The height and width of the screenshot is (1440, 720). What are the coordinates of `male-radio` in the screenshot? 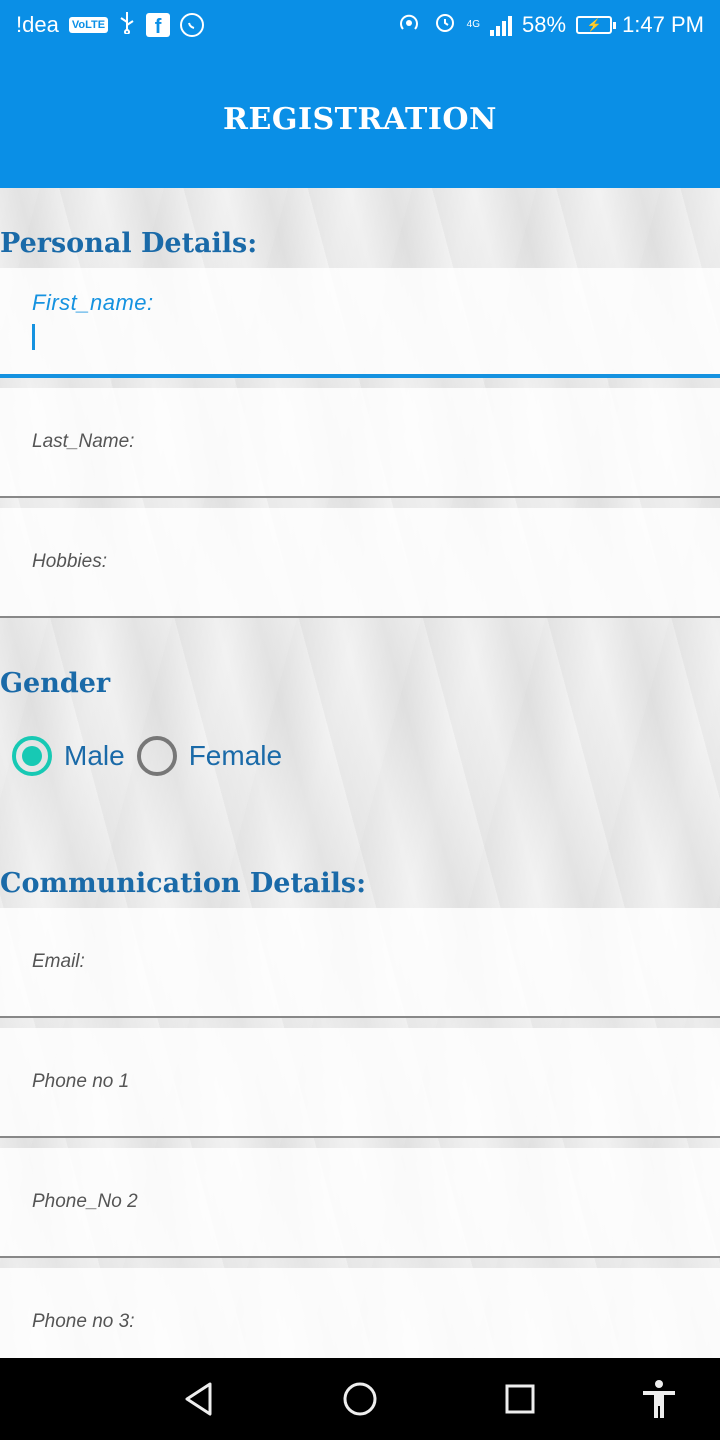 It's located at (32, 756).